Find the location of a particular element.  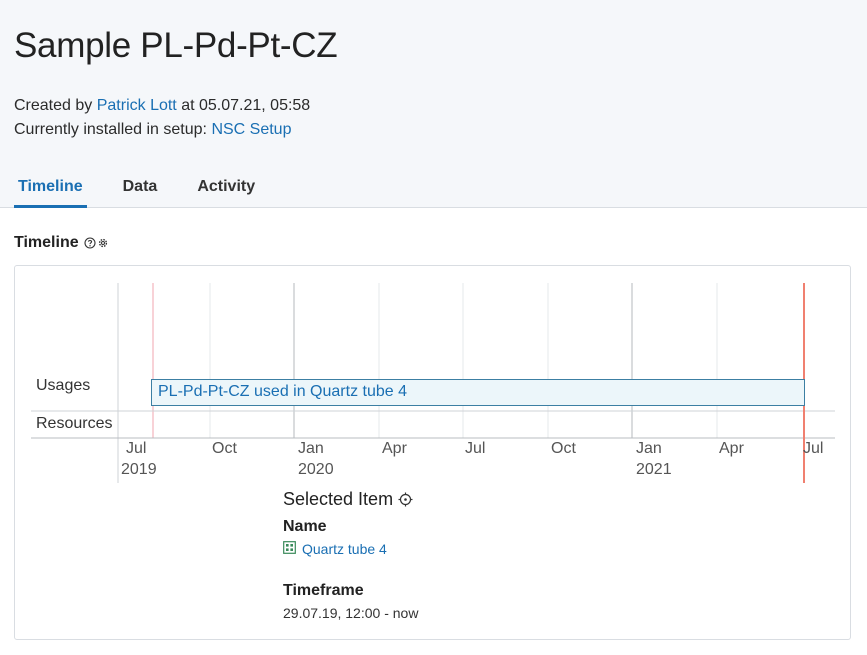

timeline-section-title: Timeline is located at coordinates (61, 243).